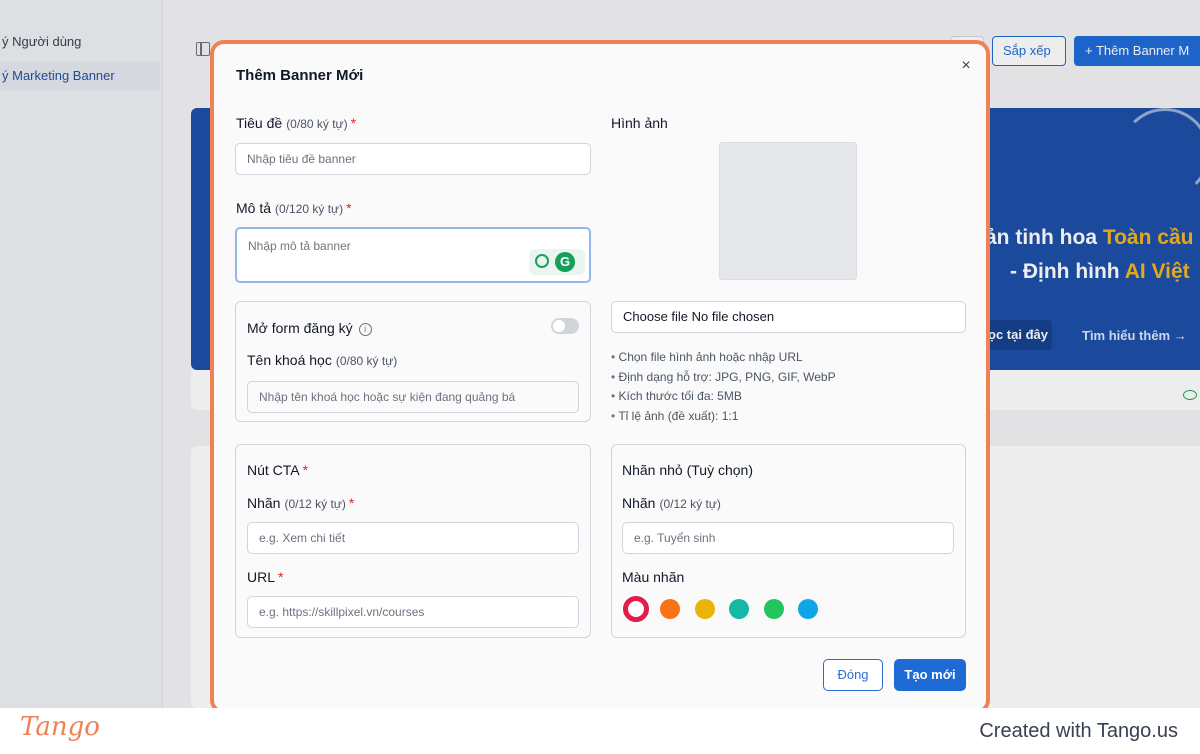  Describe the element at coordinates (670, 609) in the screenshot. I see `color-swatch-orange` at that location.